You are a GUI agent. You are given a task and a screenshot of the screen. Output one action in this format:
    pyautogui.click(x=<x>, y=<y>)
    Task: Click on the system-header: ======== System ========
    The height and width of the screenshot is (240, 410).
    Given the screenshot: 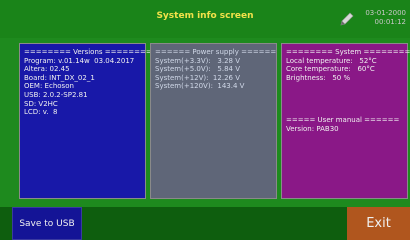 What is the action you would take?
    pyautogui.click(x=348, y=52)
    